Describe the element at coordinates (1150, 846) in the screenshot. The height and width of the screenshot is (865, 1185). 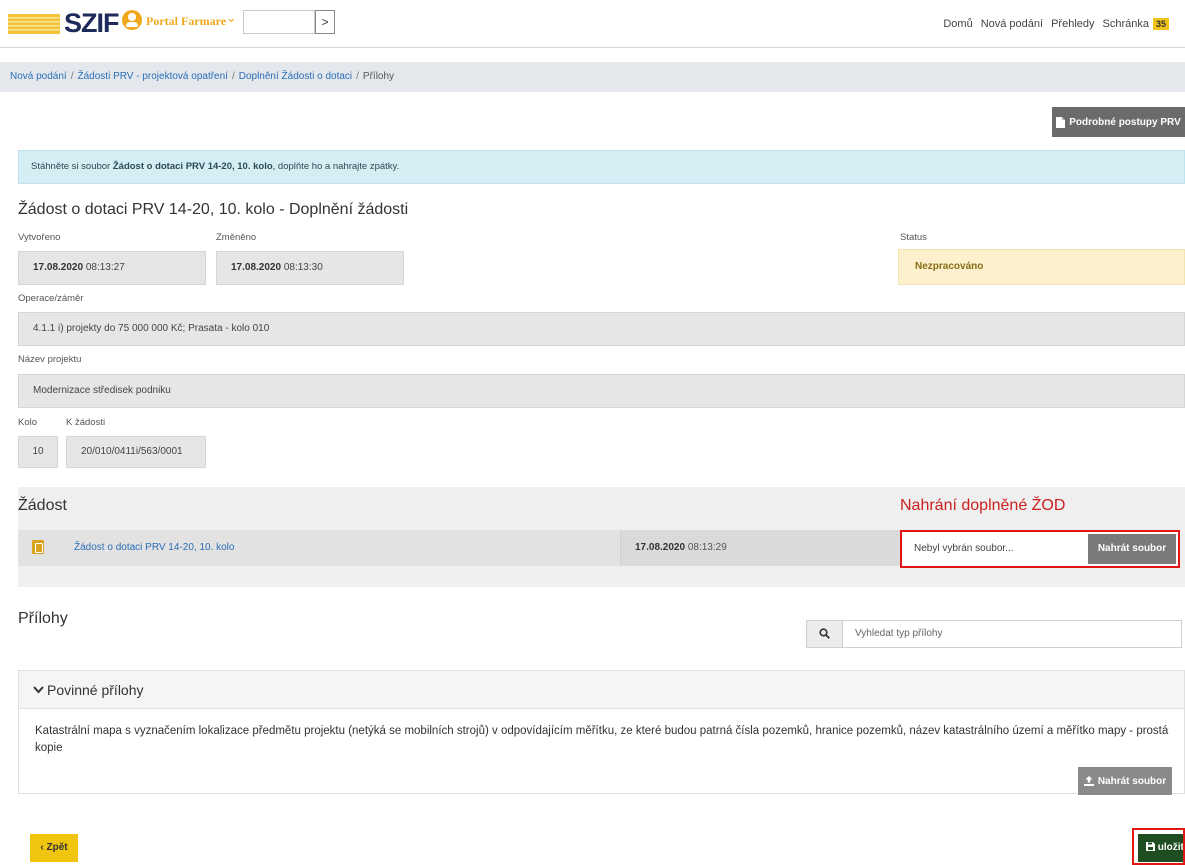
I see `floppy-disk-icon` at that location.